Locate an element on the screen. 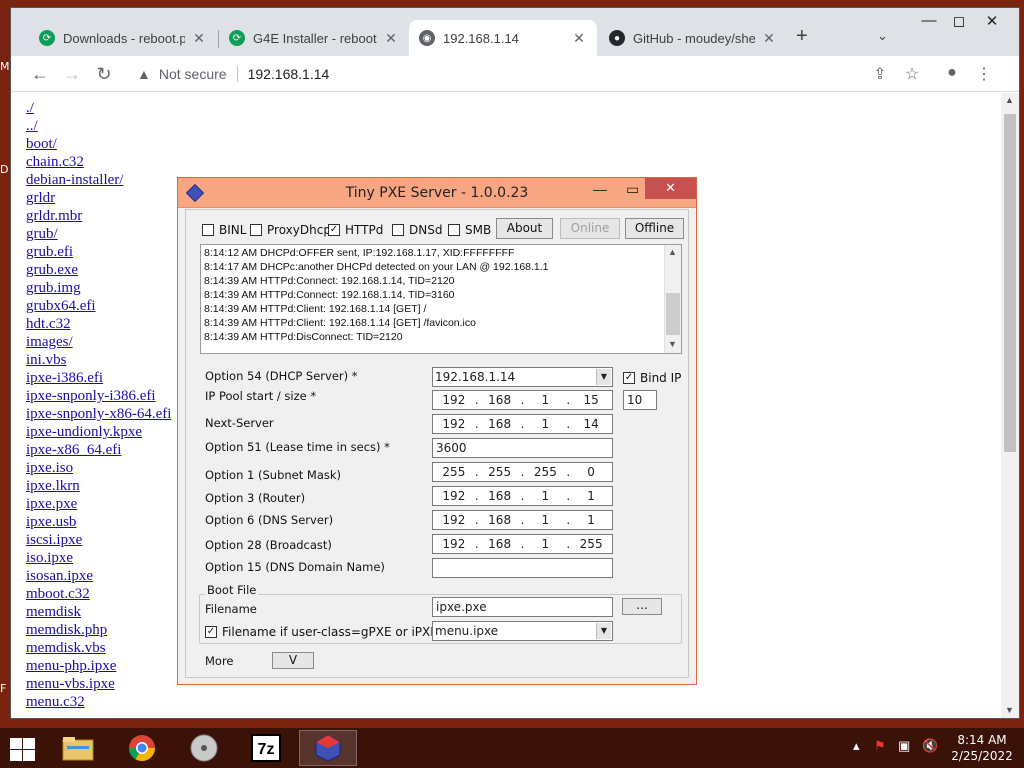 The height and width of the screenshot is (768, 1024). file-link: hdt.c32 is located at coordinates (98, 324).